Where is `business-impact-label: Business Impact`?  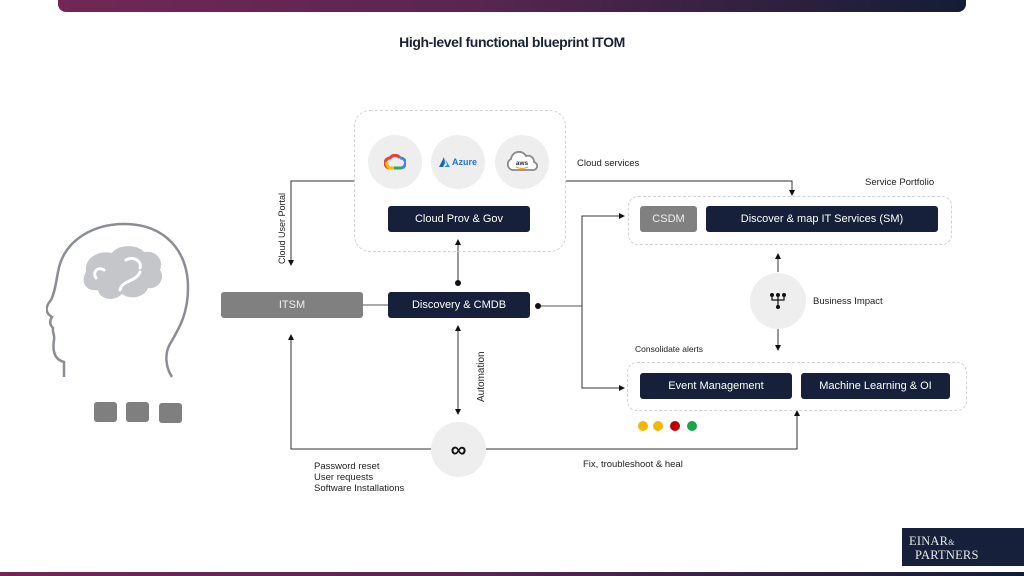 business-impact-label: Business Impact is located at coordinates (848, 301).